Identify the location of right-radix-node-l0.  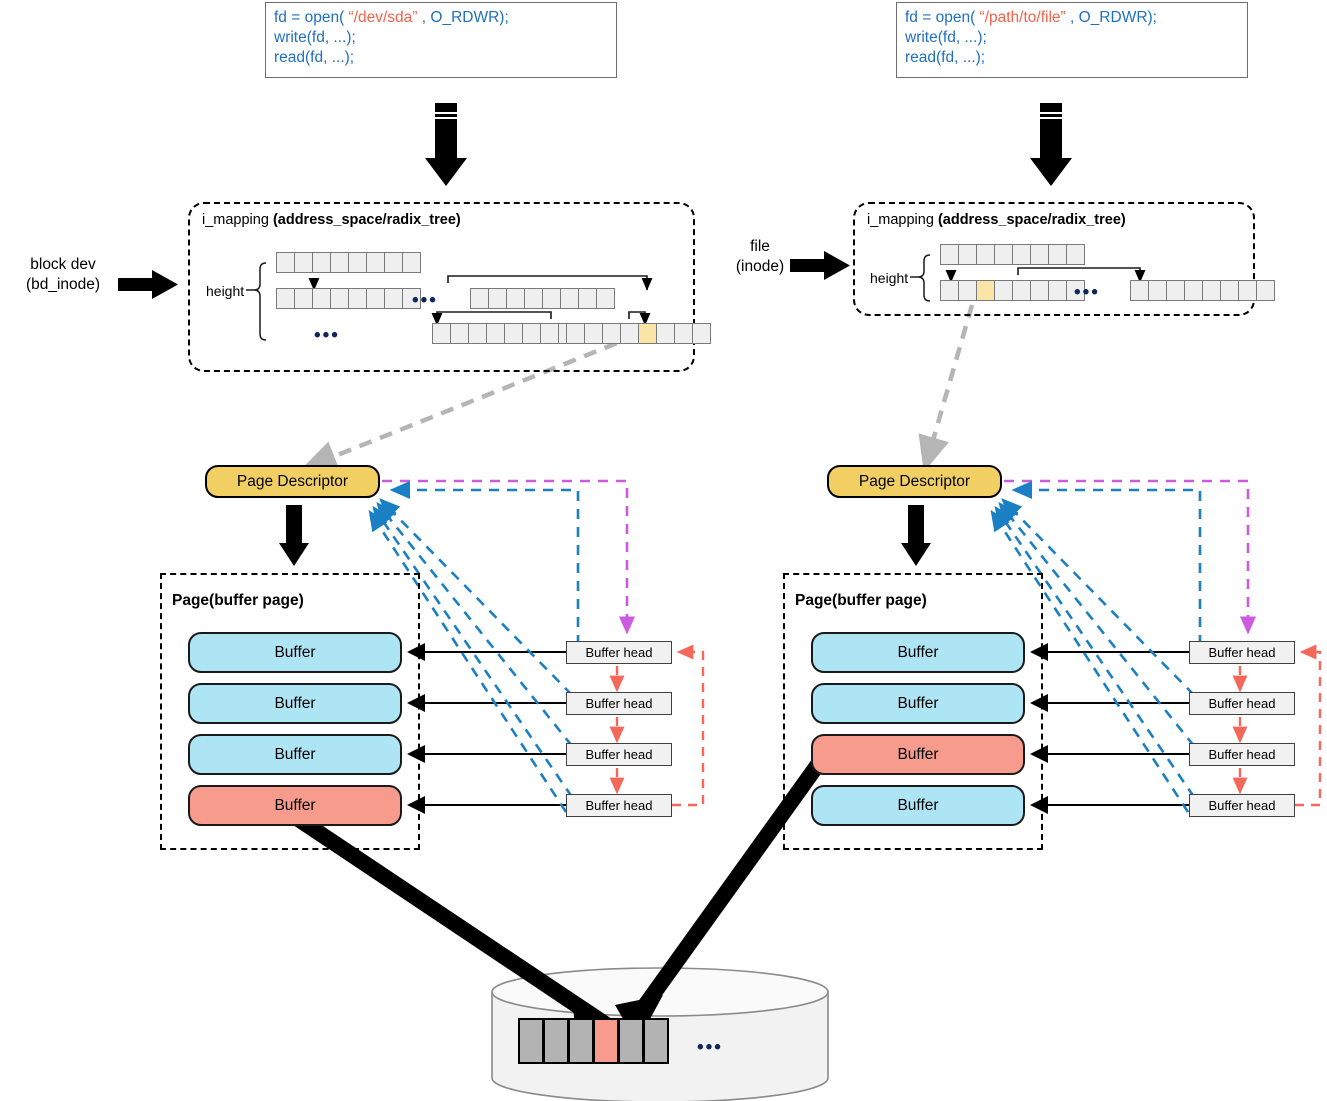
(1012, 254).